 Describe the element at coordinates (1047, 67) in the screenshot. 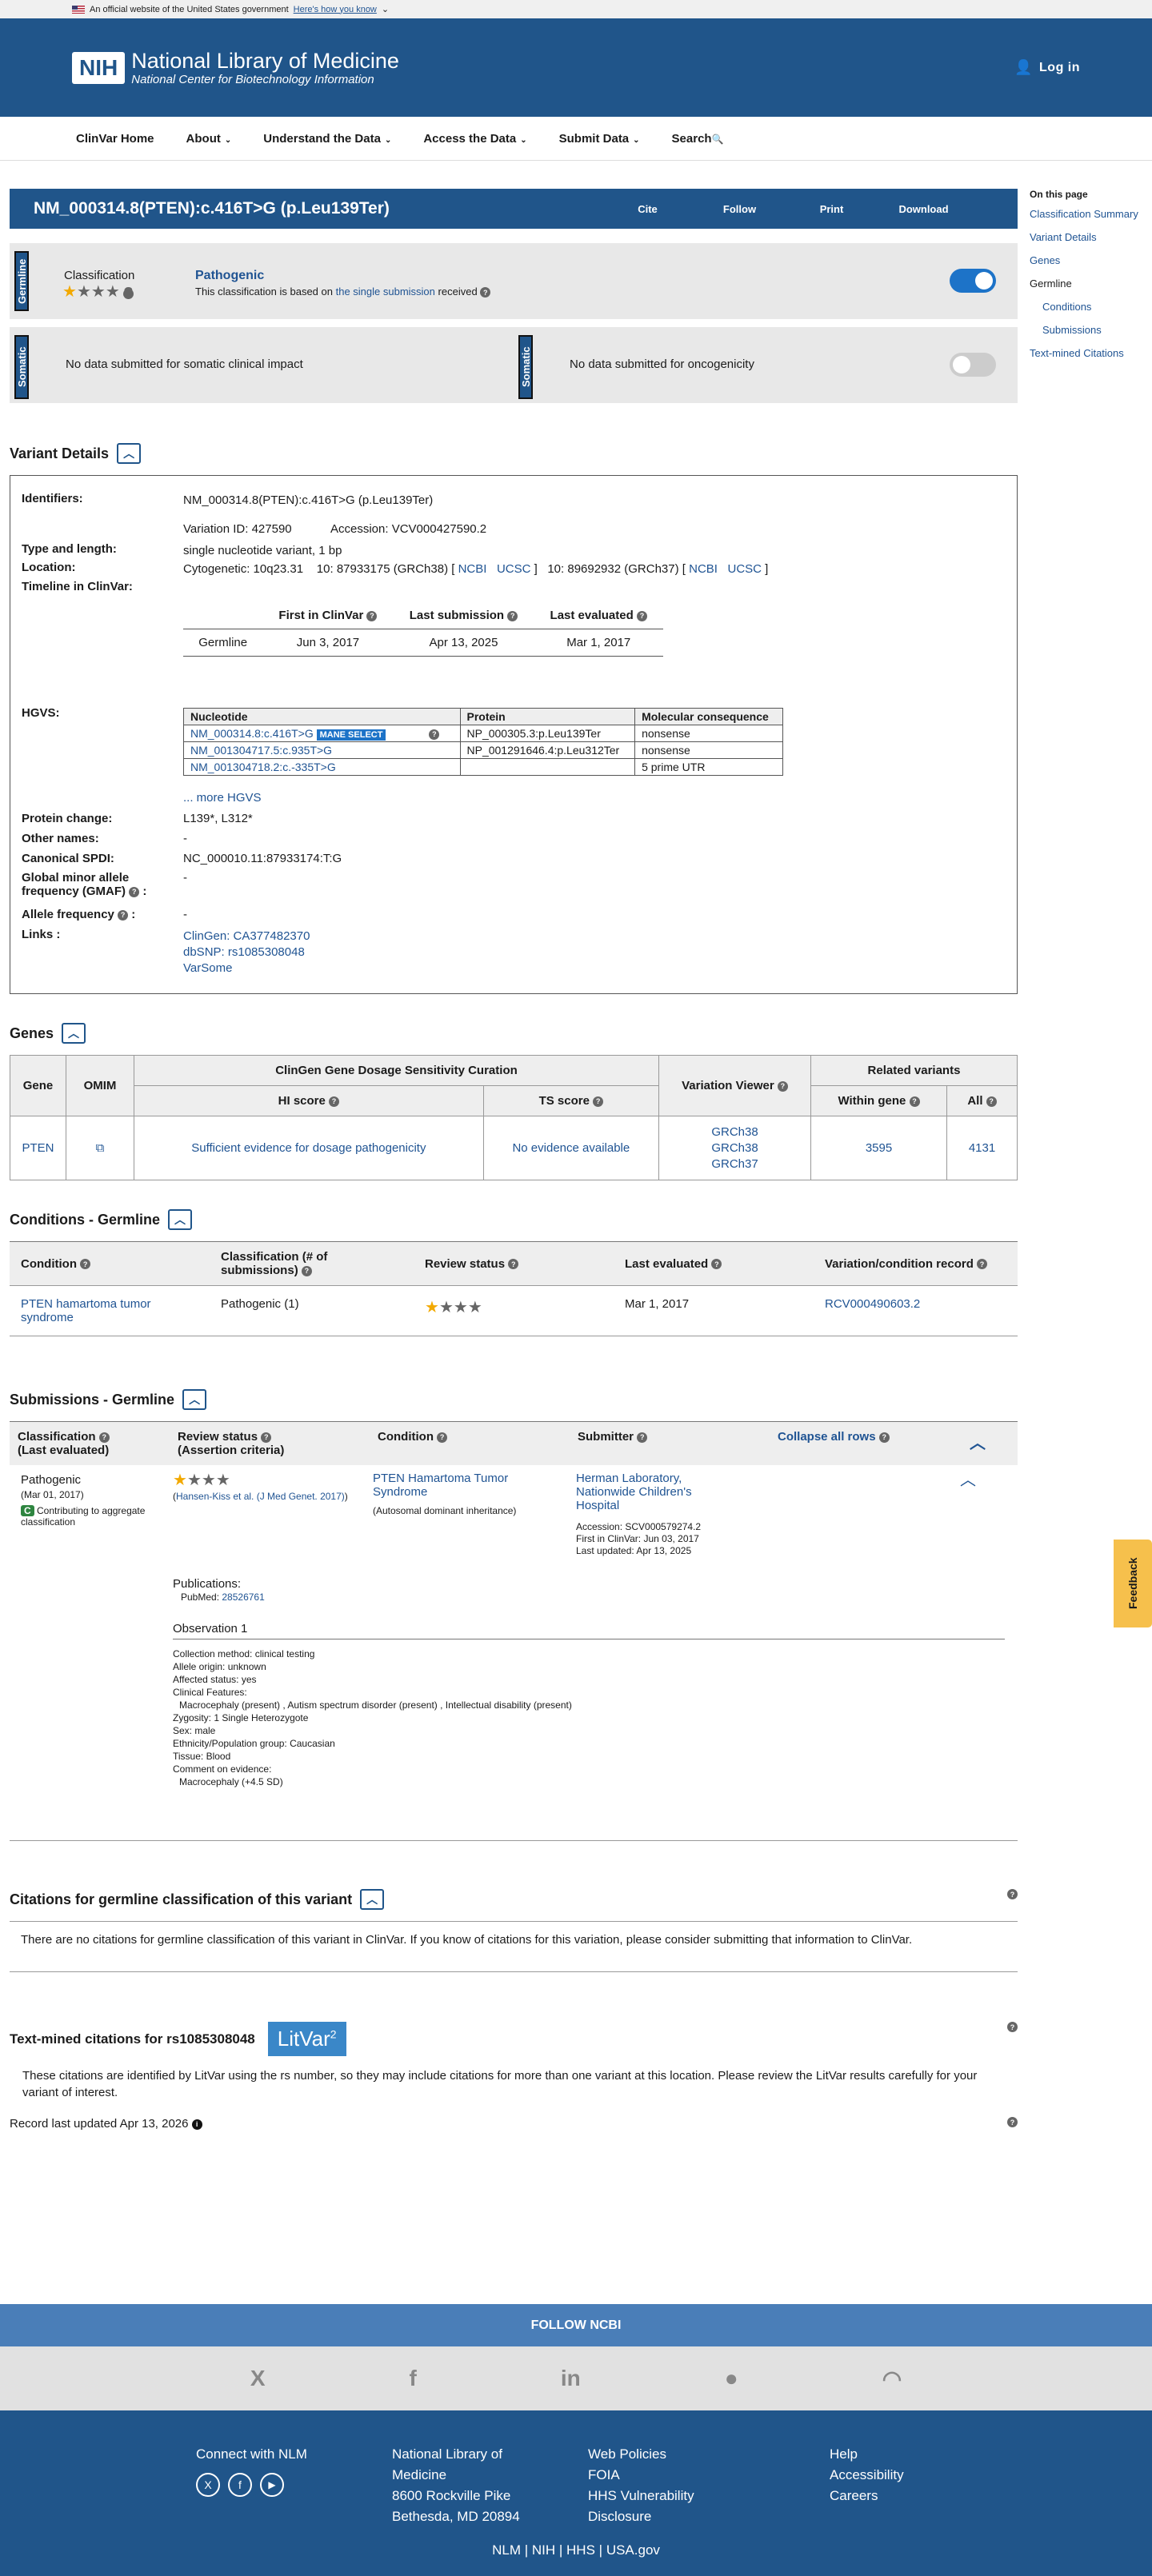

I see `login-button: 👤 Log in` at that location.